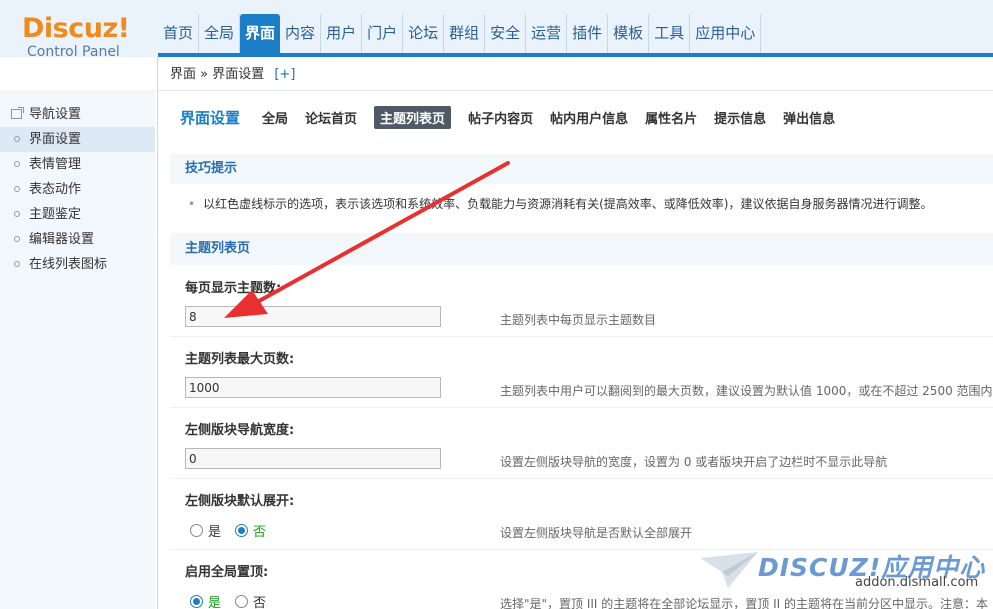  I want to click on nav-item-tools: 工具, so click(670, 33).